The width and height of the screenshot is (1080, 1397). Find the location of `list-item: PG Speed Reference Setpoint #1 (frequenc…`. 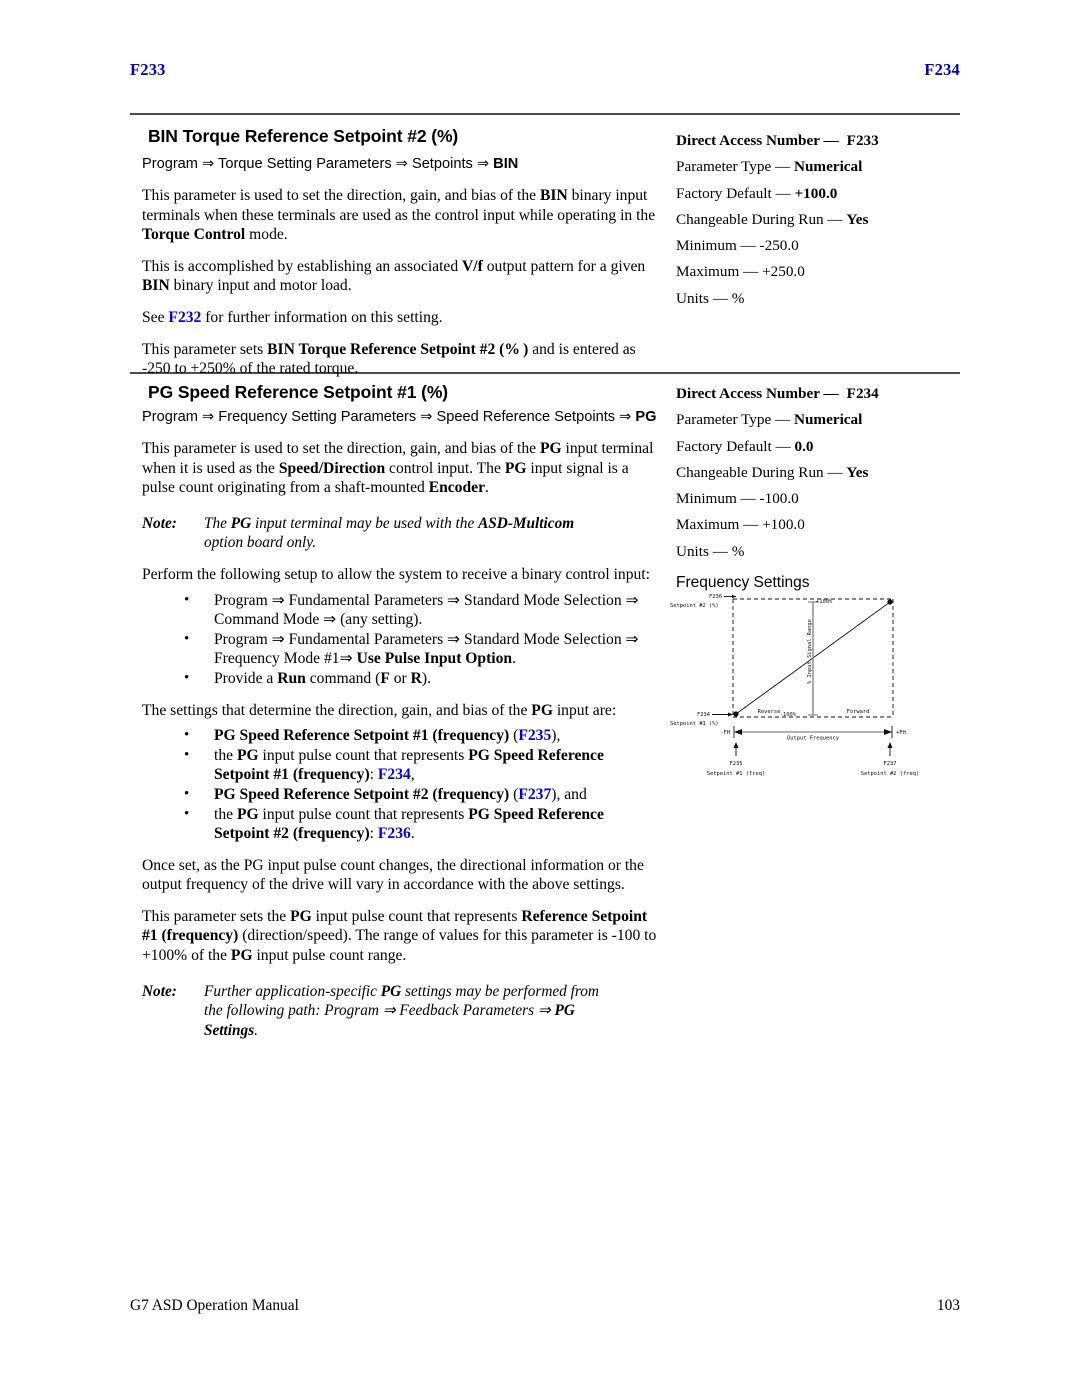

list-item: PG Speed Reference Setpoint #1 (frequenc… is located at coordinates (400, 736).